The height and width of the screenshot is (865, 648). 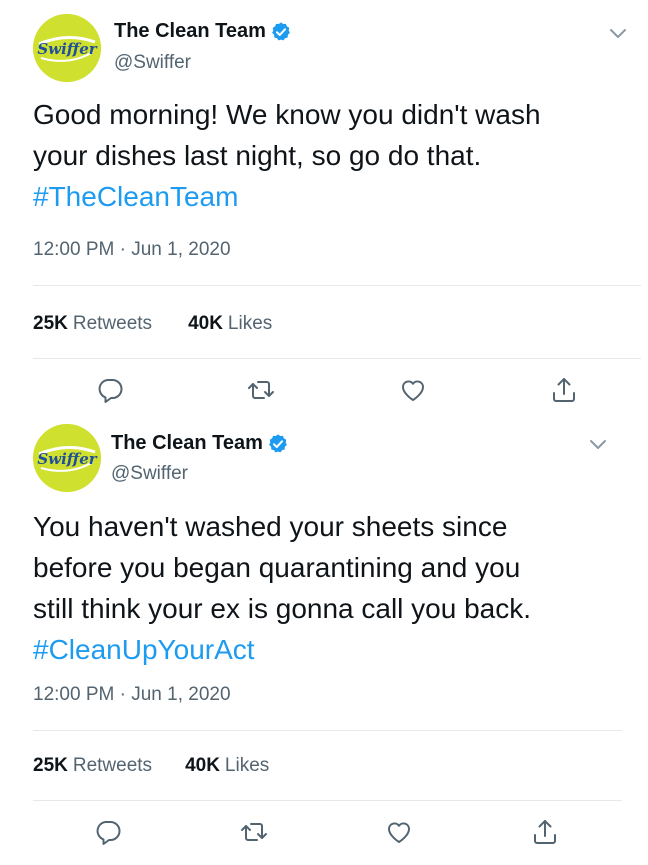 I want to click on tweet-text-line: your dishes last night, so go do that., so click(x=257, y=155).